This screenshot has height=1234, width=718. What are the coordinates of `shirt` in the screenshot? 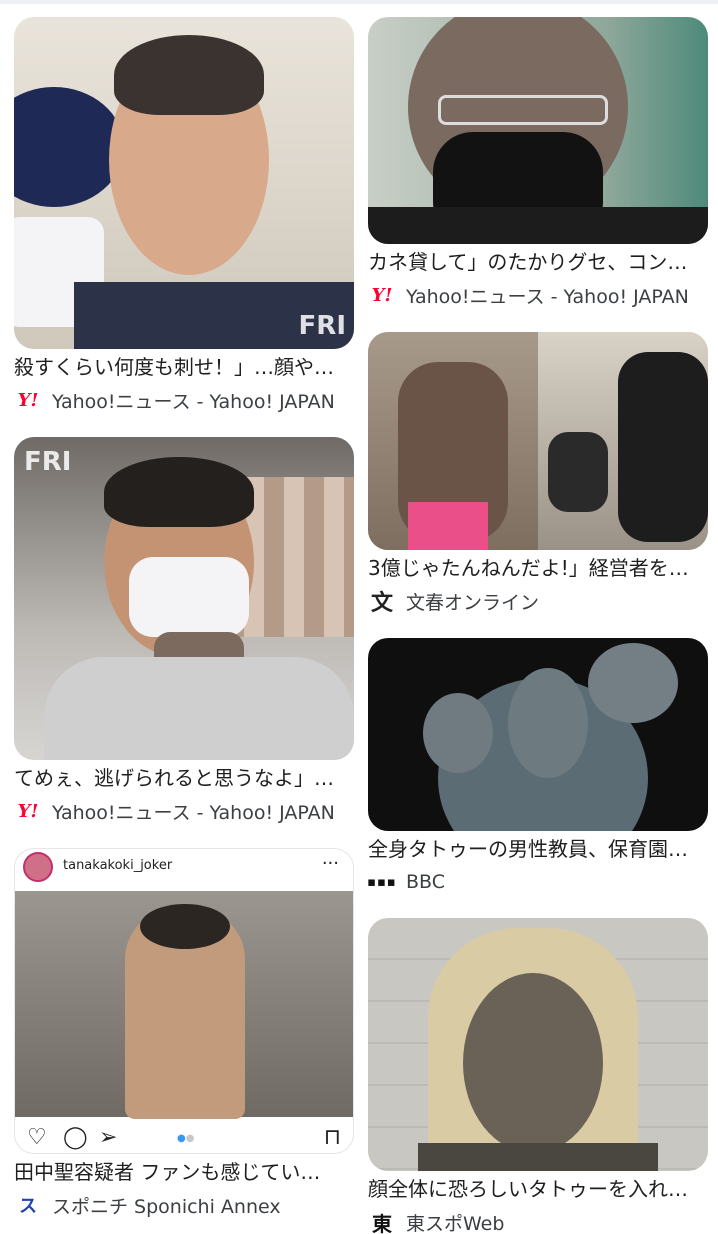 It's located at (538, 1157).